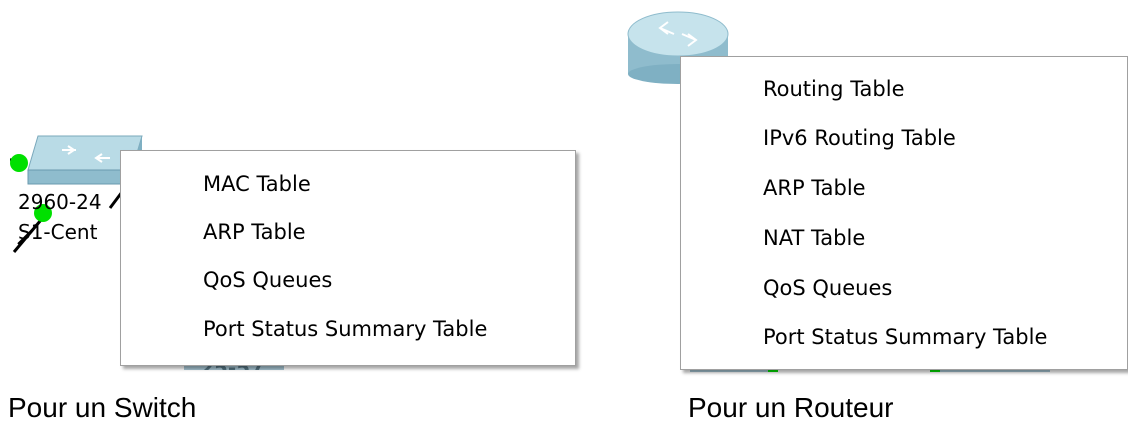 This screenshot has height=427, width=1128. I want to click on menu-item-mac-table: MAC Table, so click(348, 184).